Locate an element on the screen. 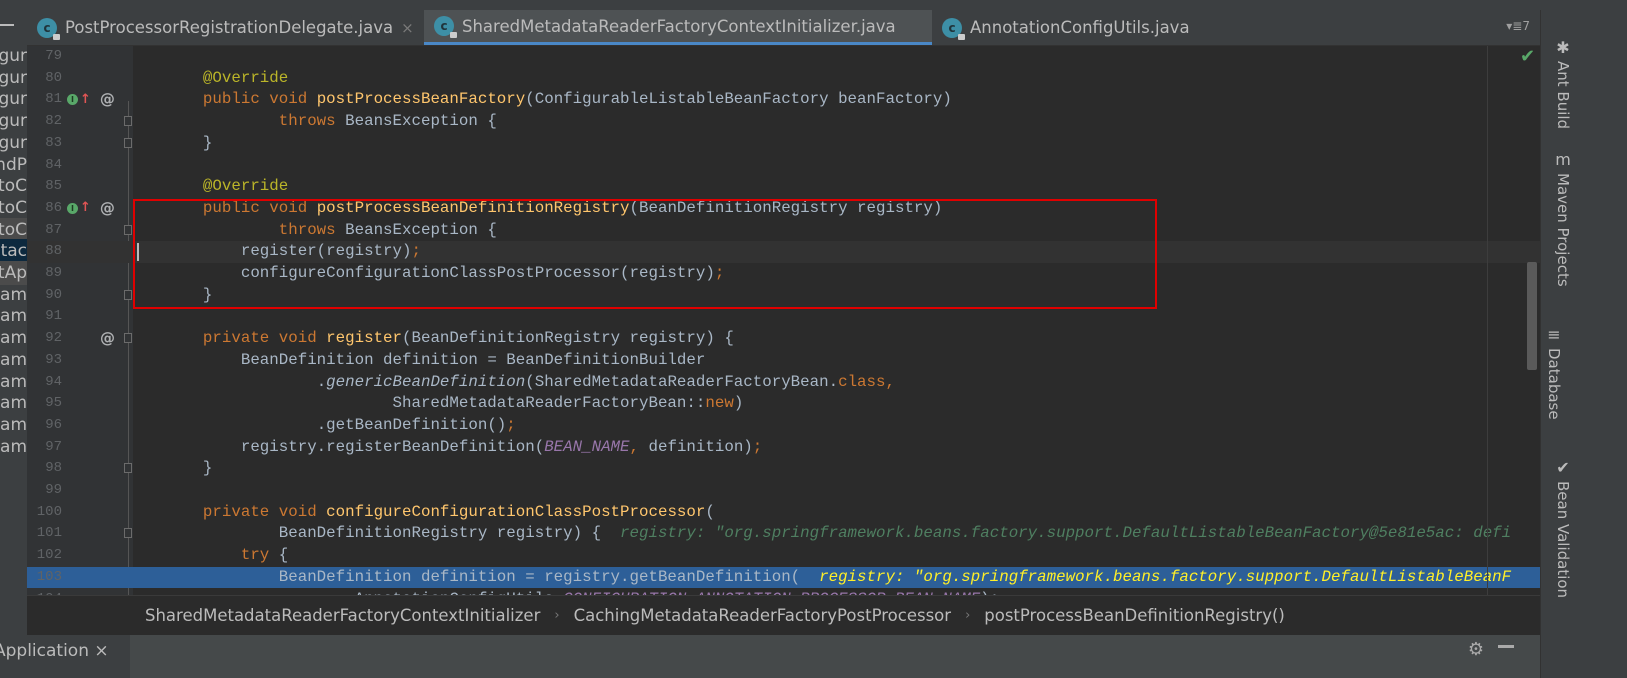 This screenshot has height=678, width=1627. code-line: 91 is located at coordinates (783, 317).